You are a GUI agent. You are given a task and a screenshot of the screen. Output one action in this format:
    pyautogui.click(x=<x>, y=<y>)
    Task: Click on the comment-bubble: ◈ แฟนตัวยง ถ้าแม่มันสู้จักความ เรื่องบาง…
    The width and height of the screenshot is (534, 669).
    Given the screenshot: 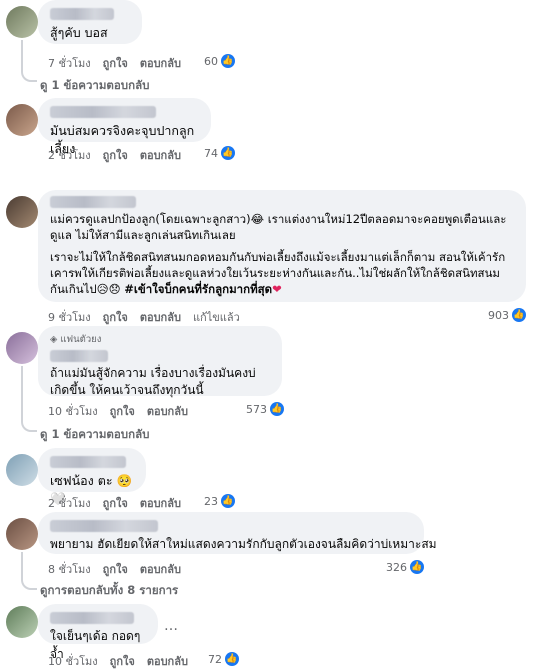 What is the action you would take?
    pyautogui.click(x=160, y=361)
    